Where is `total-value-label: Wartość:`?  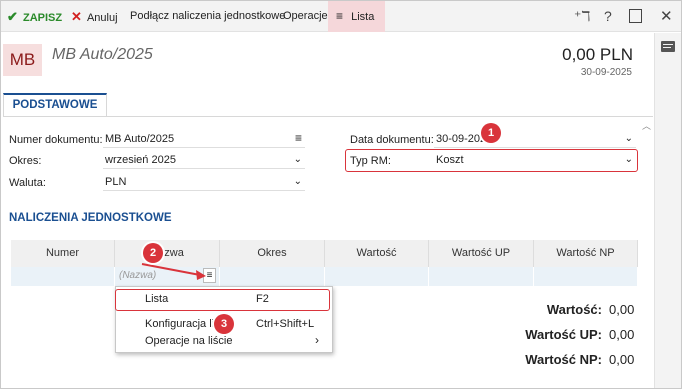
total-value-label: Wartość: is located at coordinates (574, 309).